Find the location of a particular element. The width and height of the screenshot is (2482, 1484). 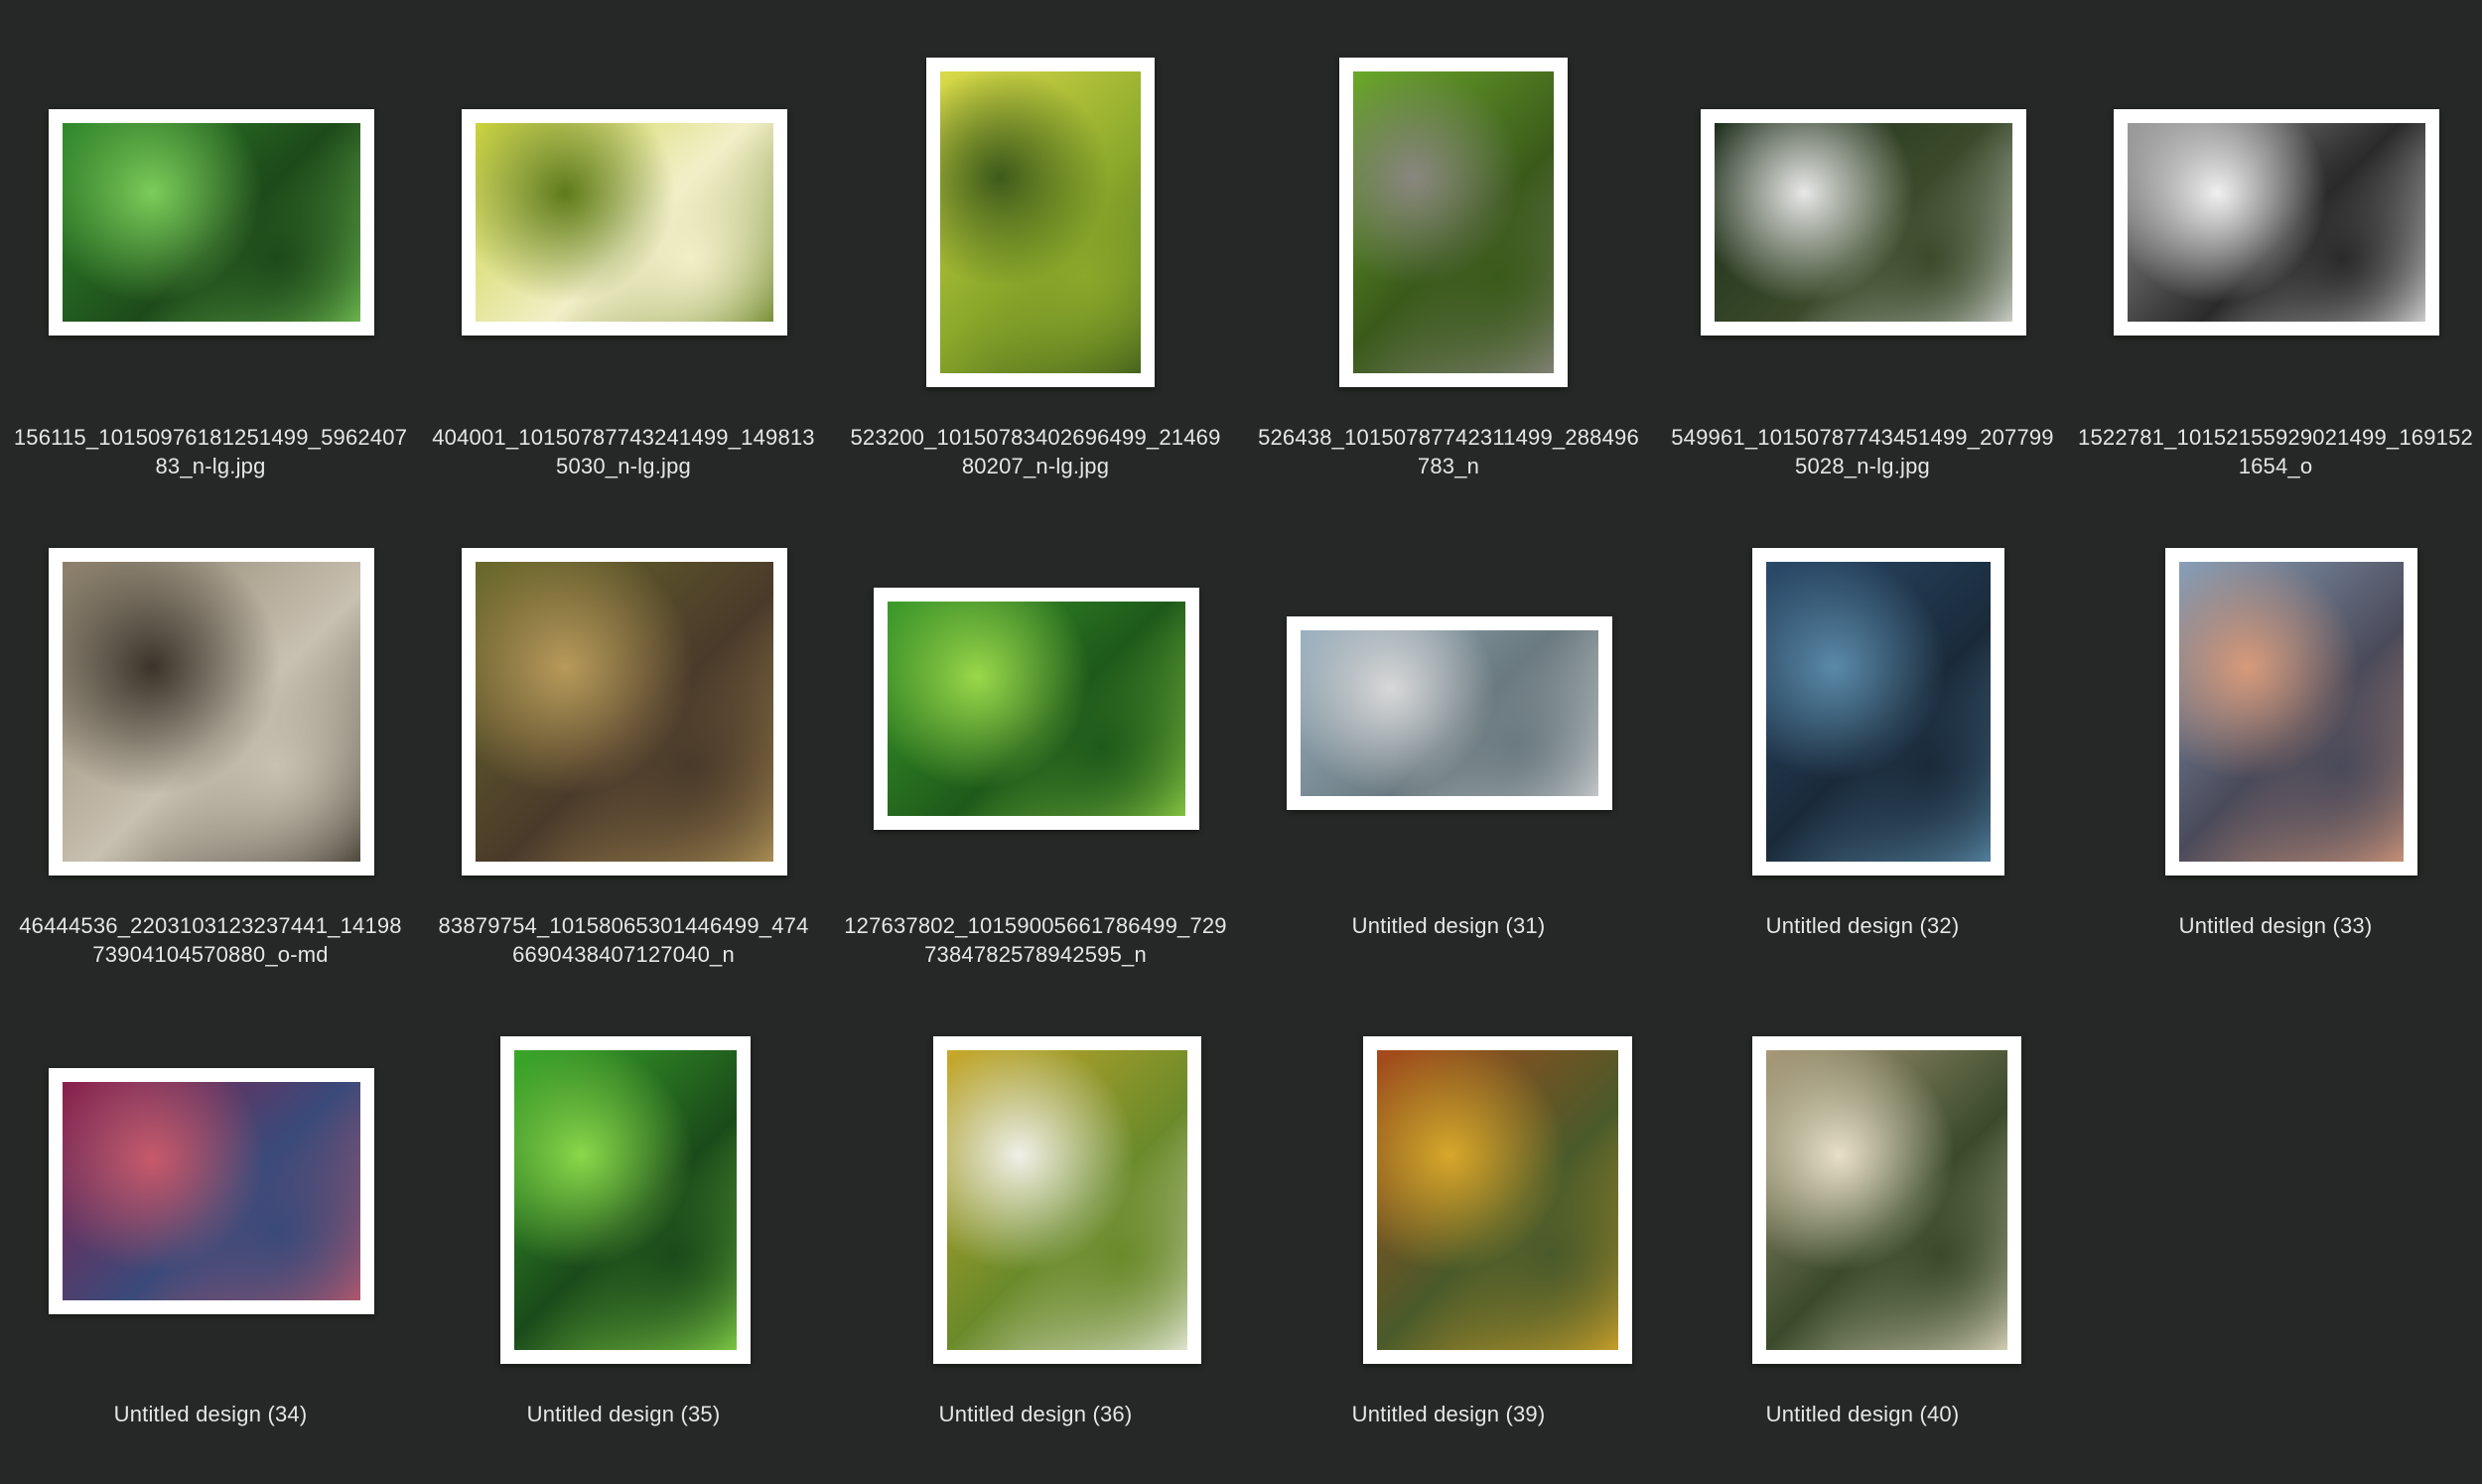

file-name-label: 1522781_10152155929021499_169152 1654_o is located at coordinates (2275, 451).